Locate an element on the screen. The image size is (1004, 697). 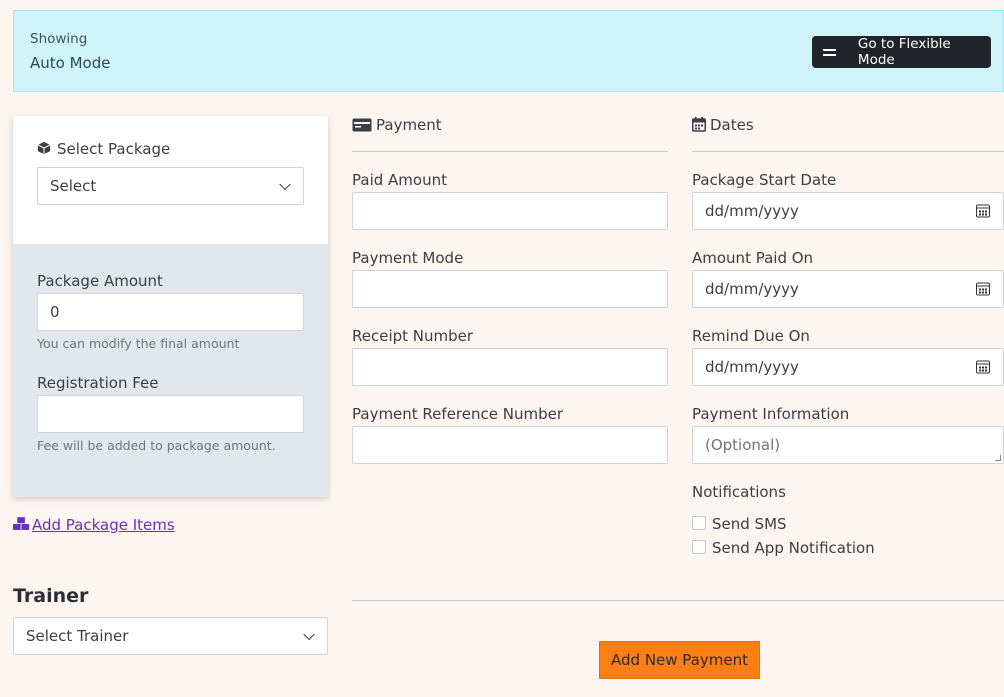
send-app-notification-label: Send App Notification is located at coordinates (793, 548).